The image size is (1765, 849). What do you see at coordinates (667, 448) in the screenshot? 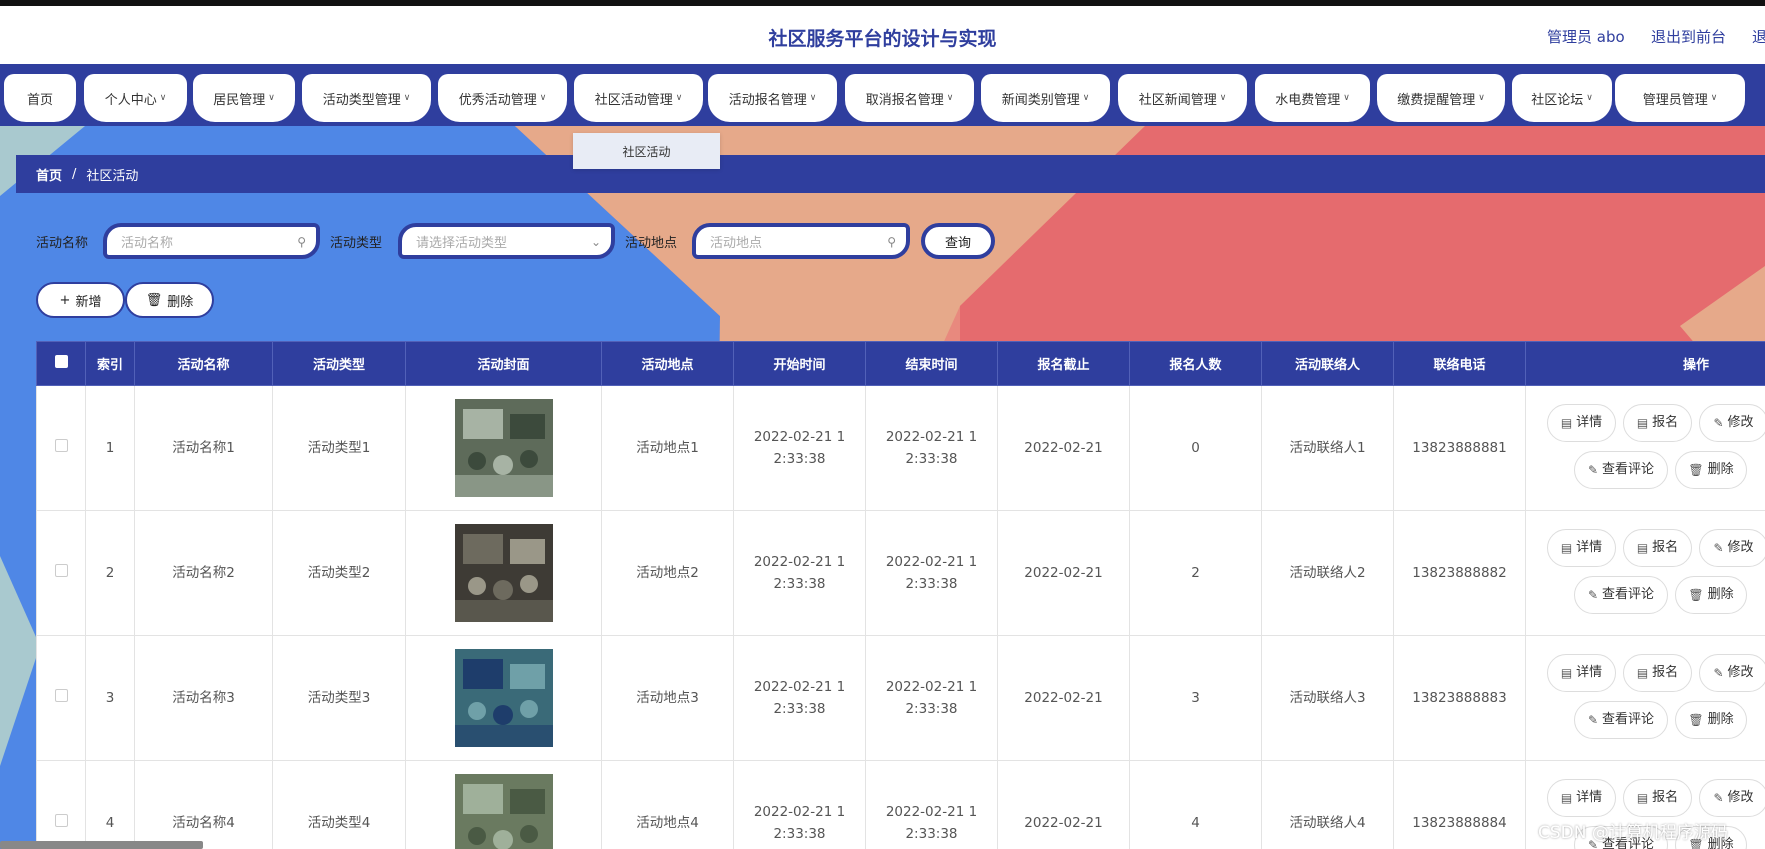
I see `cell-place: 活动地点1` at bounding box center [667, 448].